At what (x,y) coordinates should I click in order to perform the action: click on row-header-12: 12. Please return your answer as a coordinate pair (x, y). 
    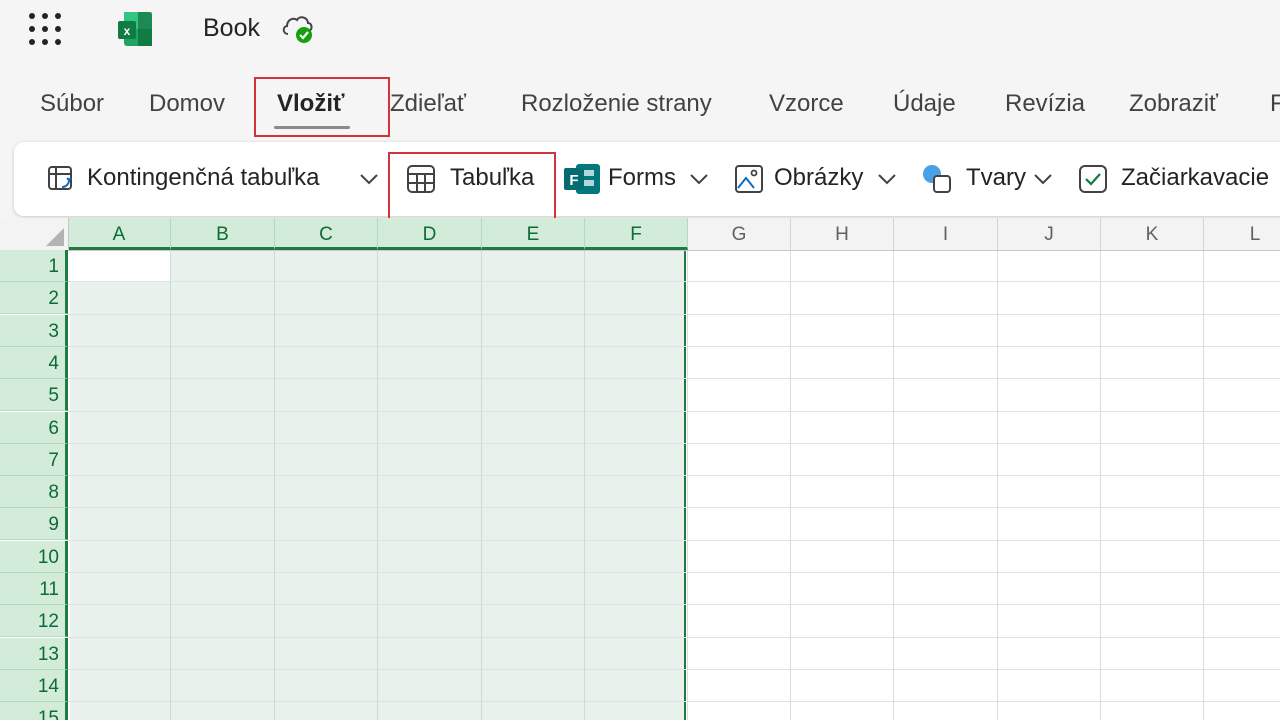
    Looking at the image, I should click on (34, 621).